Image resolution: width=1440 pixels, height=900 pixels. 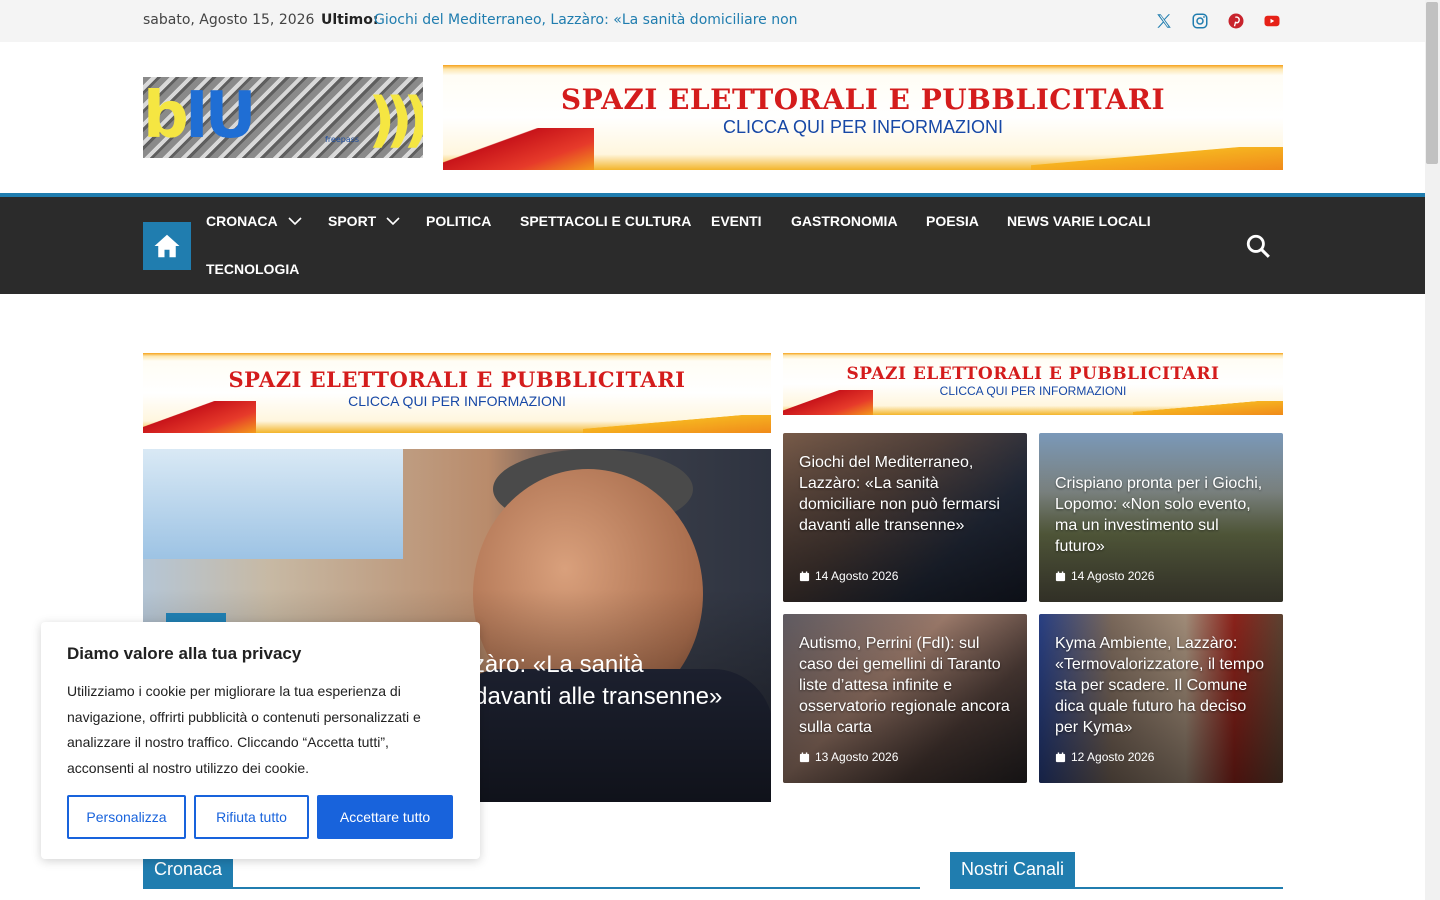 What do you see at coordinates (251, 817) in the screenshot?
I see `reject-all-button: Rifiuta tutto` at bounding box center [251, 817].